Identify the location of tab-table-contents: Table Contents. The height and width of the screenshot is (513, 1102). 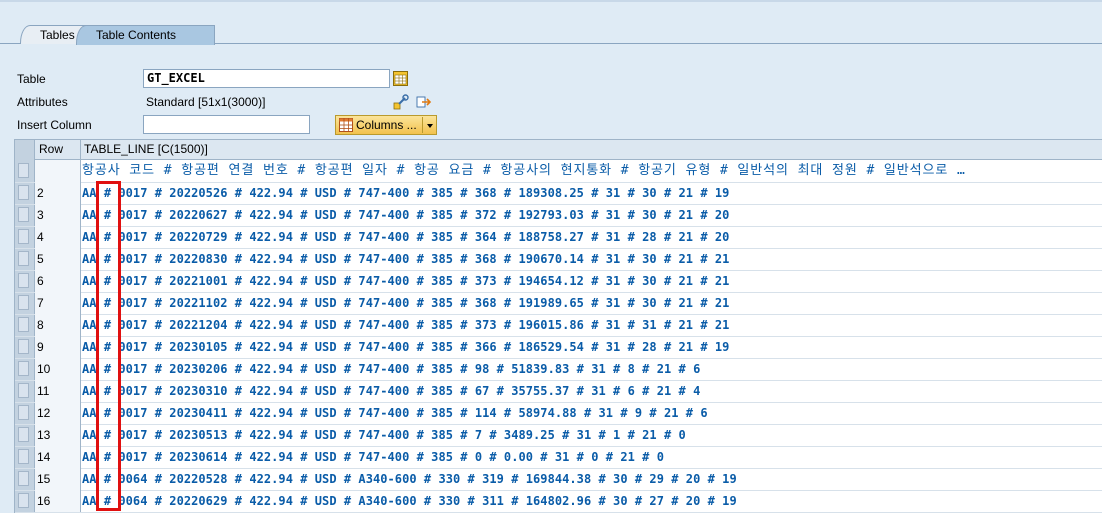
(145, 35).